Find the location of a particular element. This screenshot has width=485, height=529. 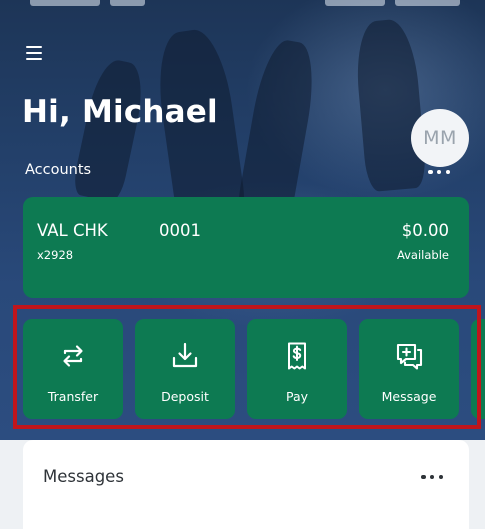

transfer-arrows-icon is located at coordinates (73, 356).